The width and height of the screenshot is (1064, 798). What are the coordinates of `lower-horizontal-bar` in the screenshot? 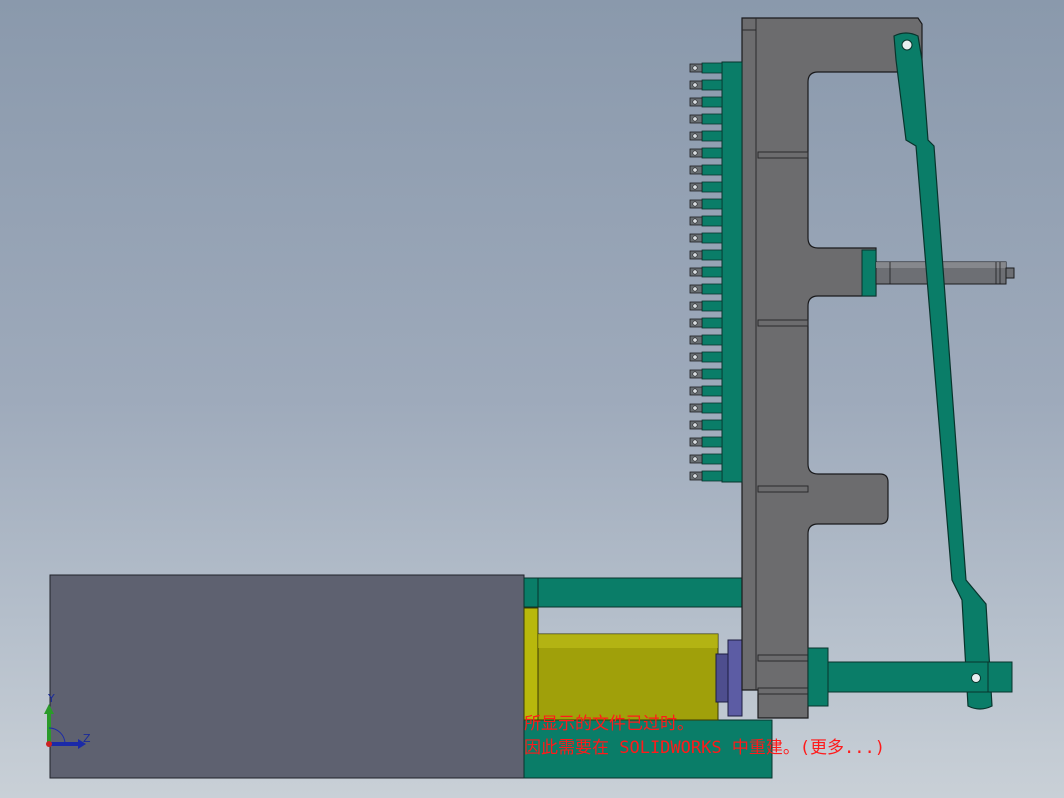 It's located at (920, 677).